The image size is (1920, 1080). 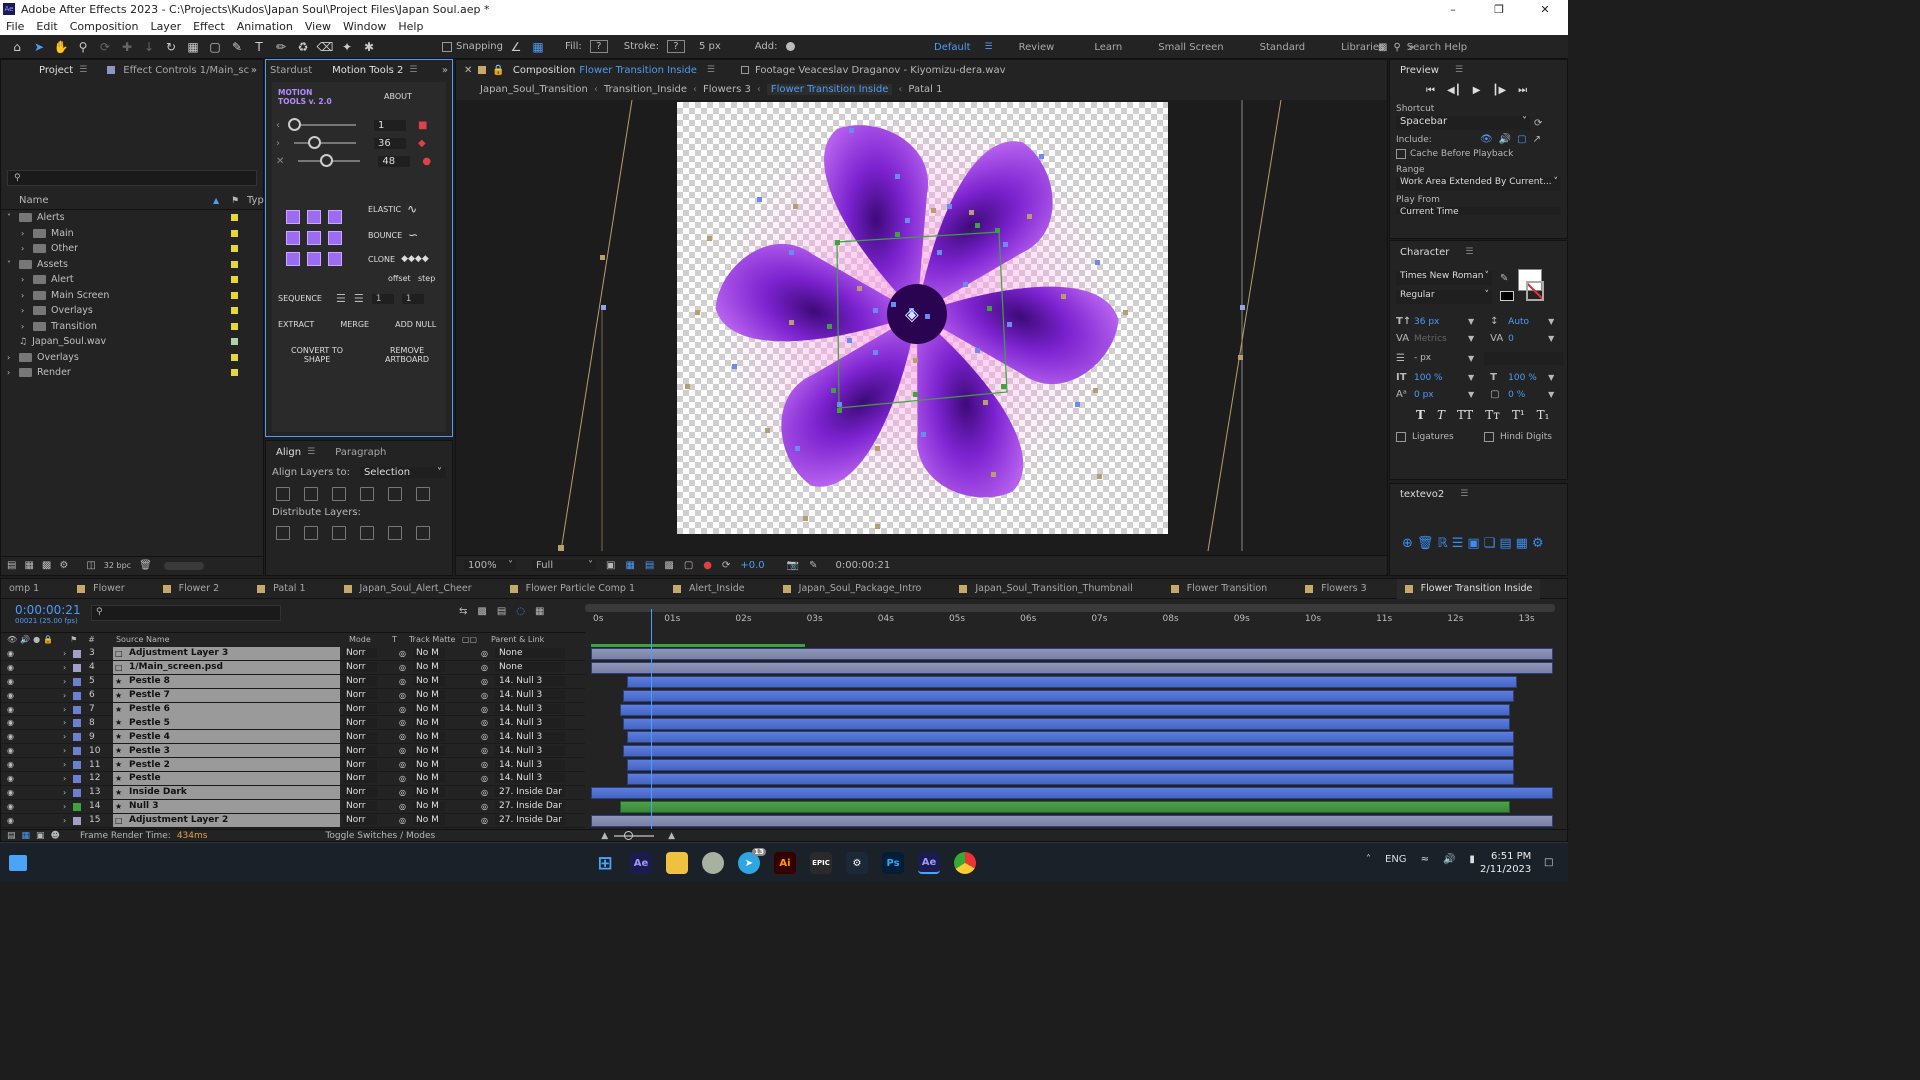 I want to click on breadcrumb-item: Flowers 3, so click(x=727, y=89).